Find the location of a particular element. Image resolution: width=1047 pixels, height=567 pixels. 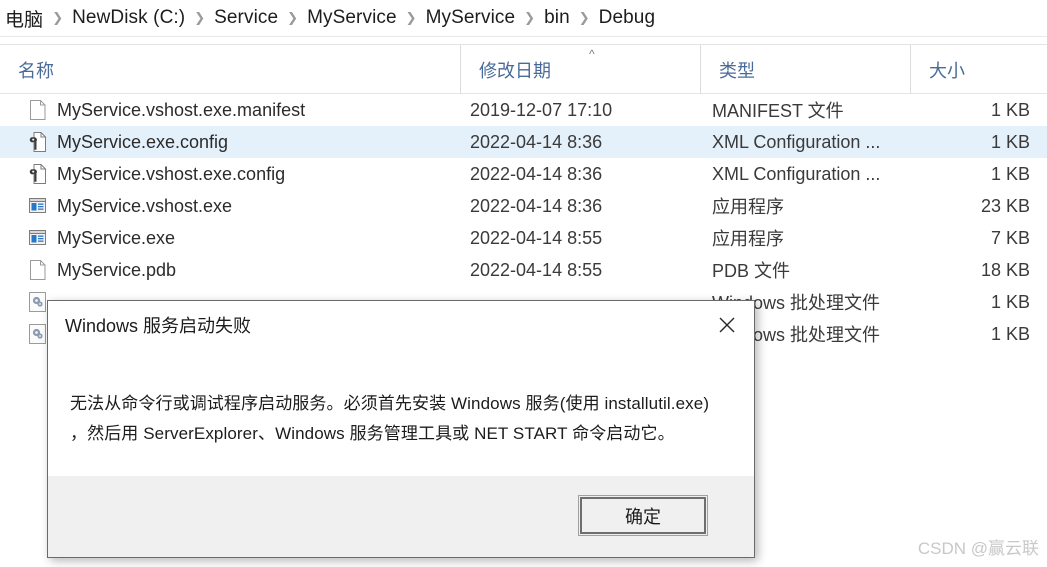

column-header-type-label: 类型 is located at coordinates (737, 71).